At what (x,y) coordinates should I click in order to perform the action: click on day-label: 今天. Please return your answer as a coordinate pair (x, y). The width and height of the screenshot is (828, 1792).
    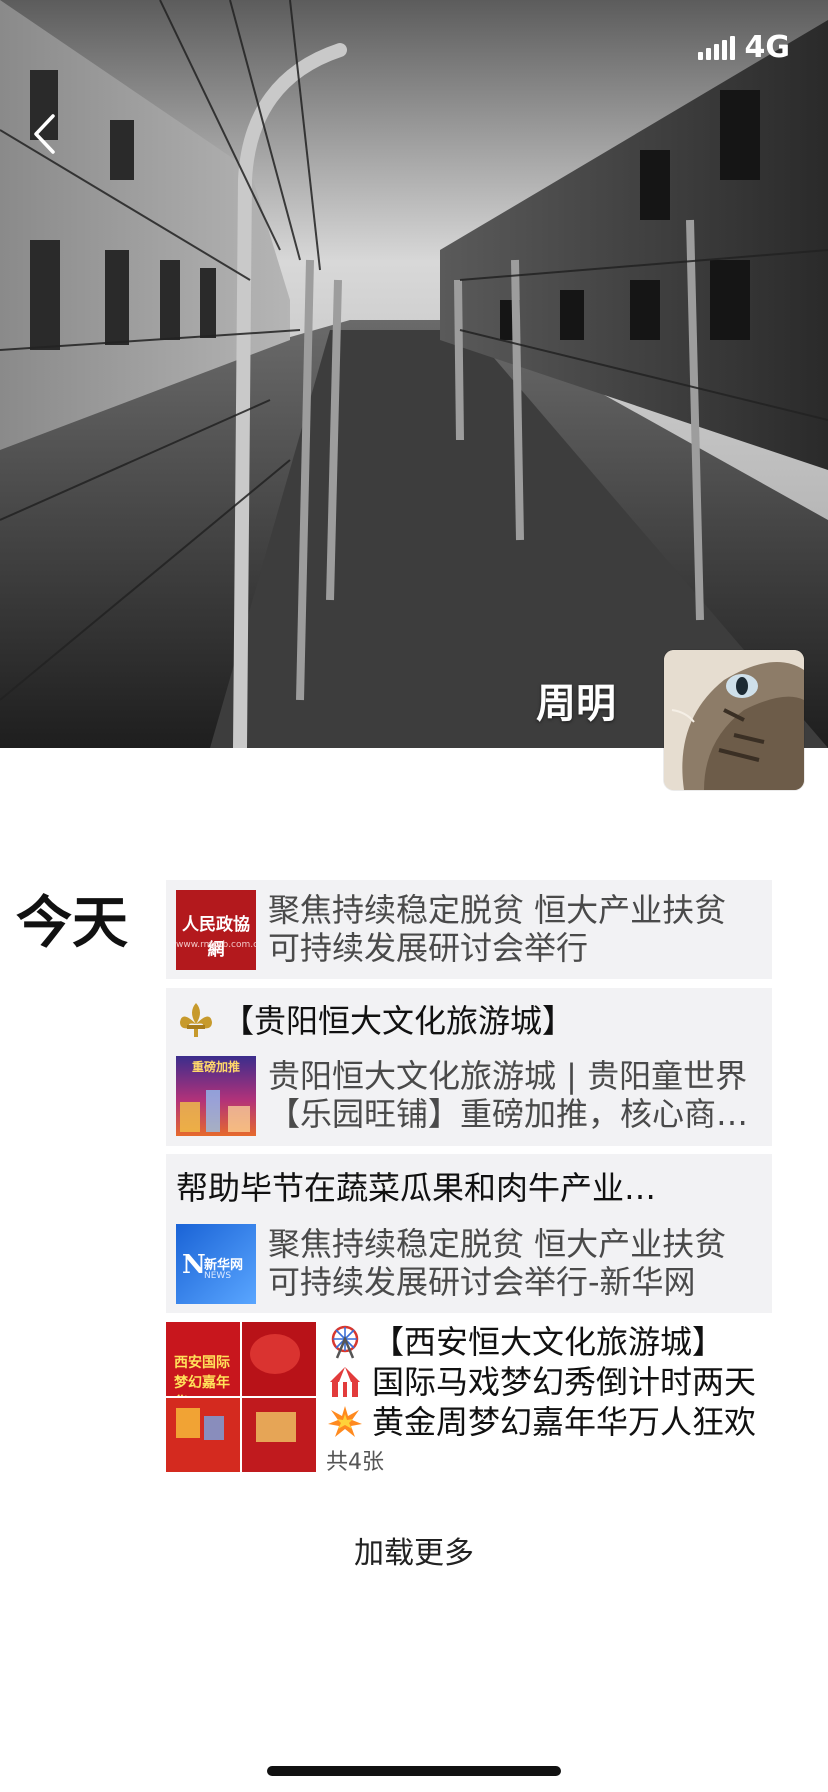
    Looking at the image, I should click on (72, 923).